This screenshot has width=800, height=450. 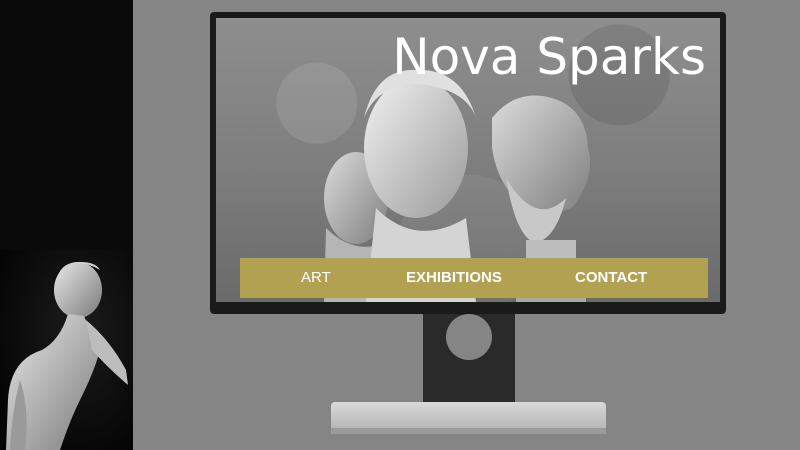 I want to click on stand-cable-hole, so click(x=469, y=337).